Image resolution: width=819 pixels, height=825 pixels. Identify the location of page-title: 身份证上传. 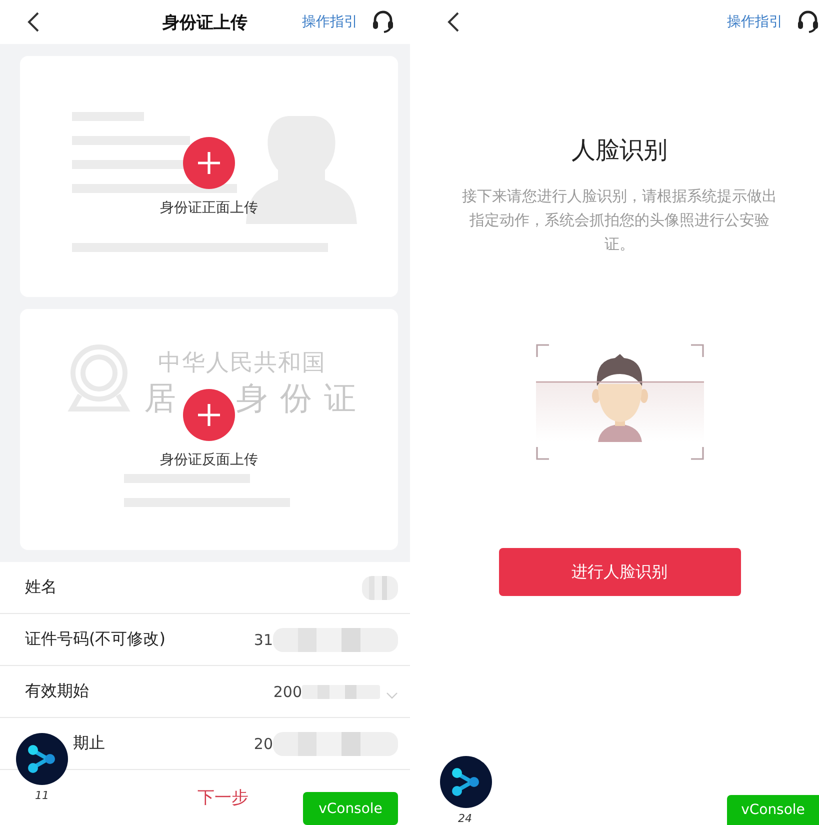
(205, 23).